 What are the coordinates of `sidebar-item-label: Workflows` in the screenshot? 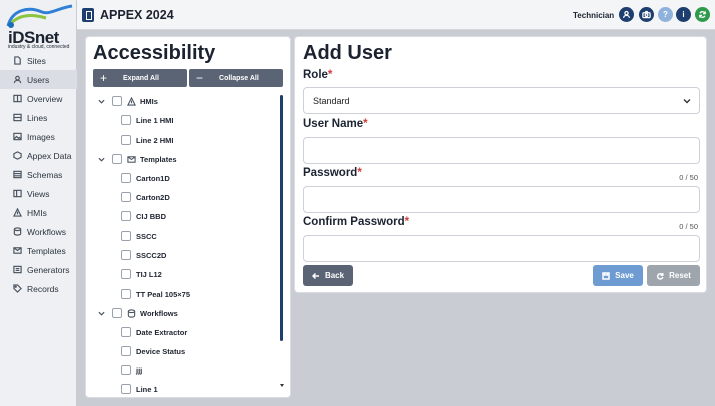 It's located at (47, 231).